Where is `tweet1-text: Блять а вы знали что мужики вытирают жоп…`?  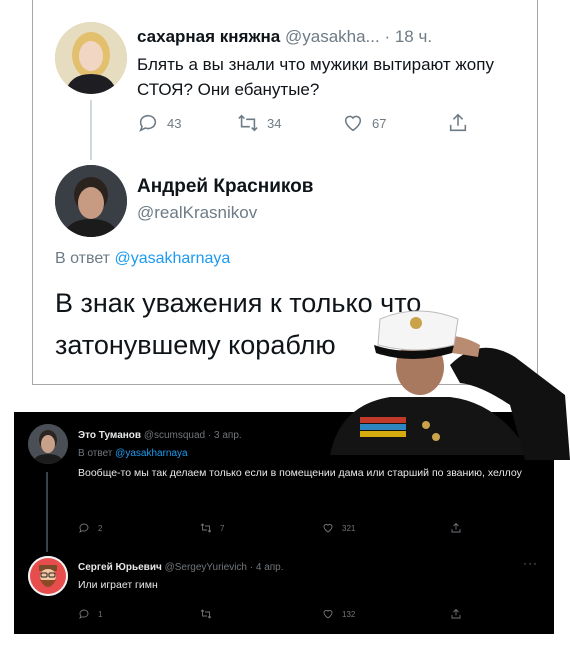 tweet1-text: Блять а вы знали что мужики вытирают жоп… is located at coordinates (315, 77).